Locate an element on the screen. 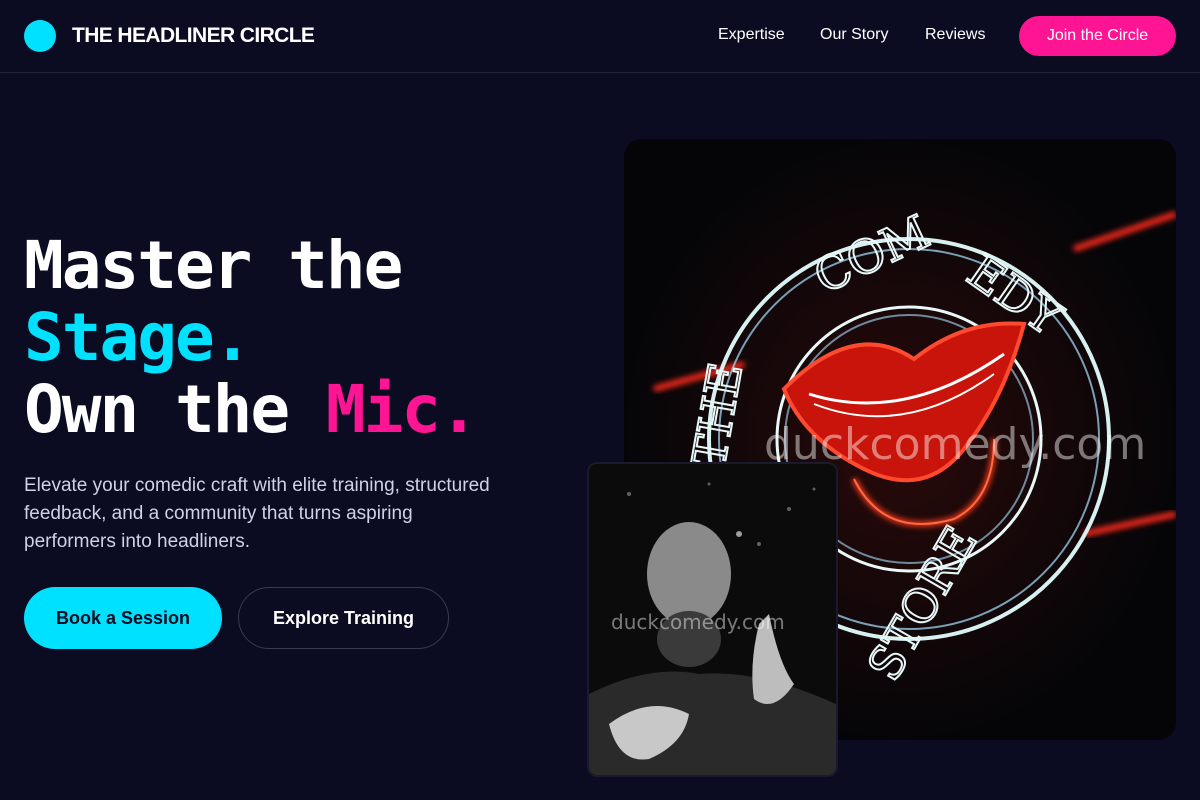  nav-link-our-story: Our Story is located at coordinates (854, 35).